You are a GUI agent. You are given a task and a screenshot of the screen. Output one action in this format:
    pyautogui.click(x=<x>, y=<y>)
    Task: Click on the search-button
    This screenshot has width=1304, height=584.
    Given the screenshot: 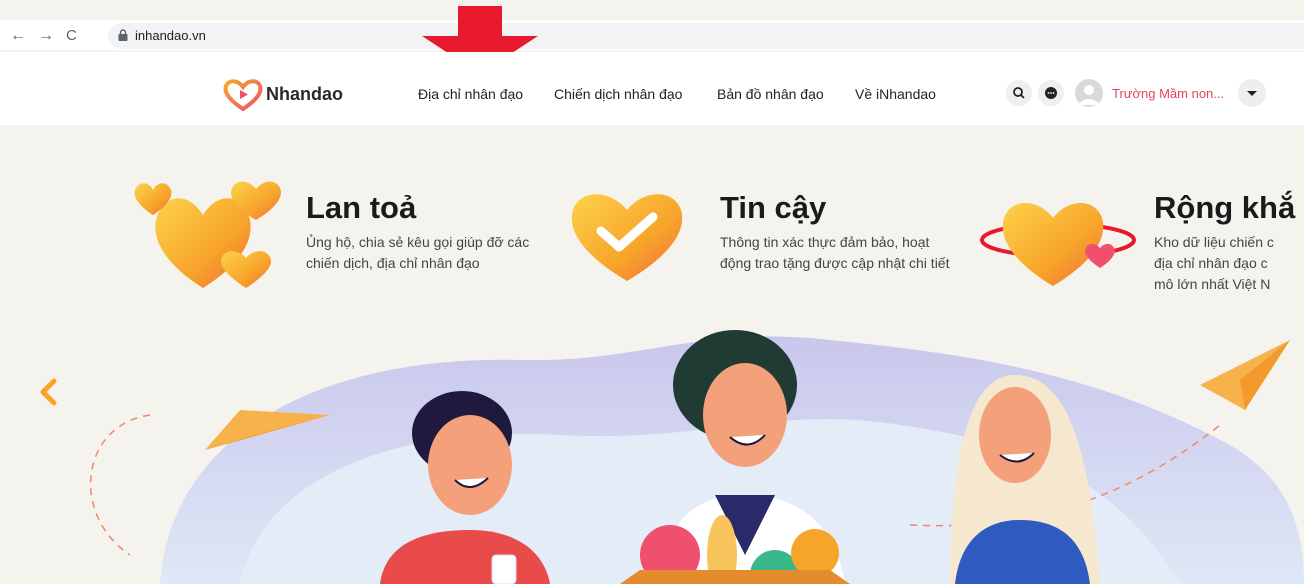 What is the action you would take?
    pyautogui.click(x=1019, y=93)
    